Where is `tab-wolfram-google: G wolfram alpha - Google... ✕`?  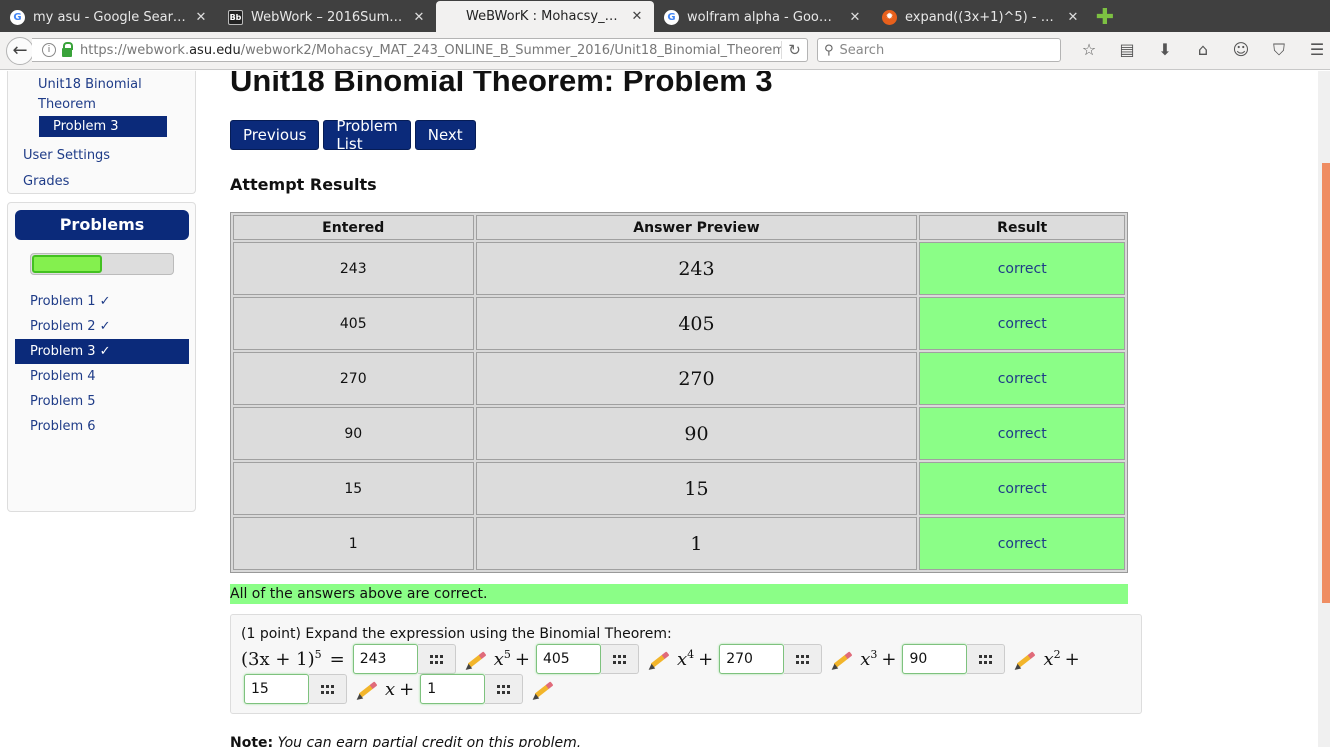 tab-wolfram-google: G wolfram alpha - Google... ✕ is located at coordinates (763, 17).